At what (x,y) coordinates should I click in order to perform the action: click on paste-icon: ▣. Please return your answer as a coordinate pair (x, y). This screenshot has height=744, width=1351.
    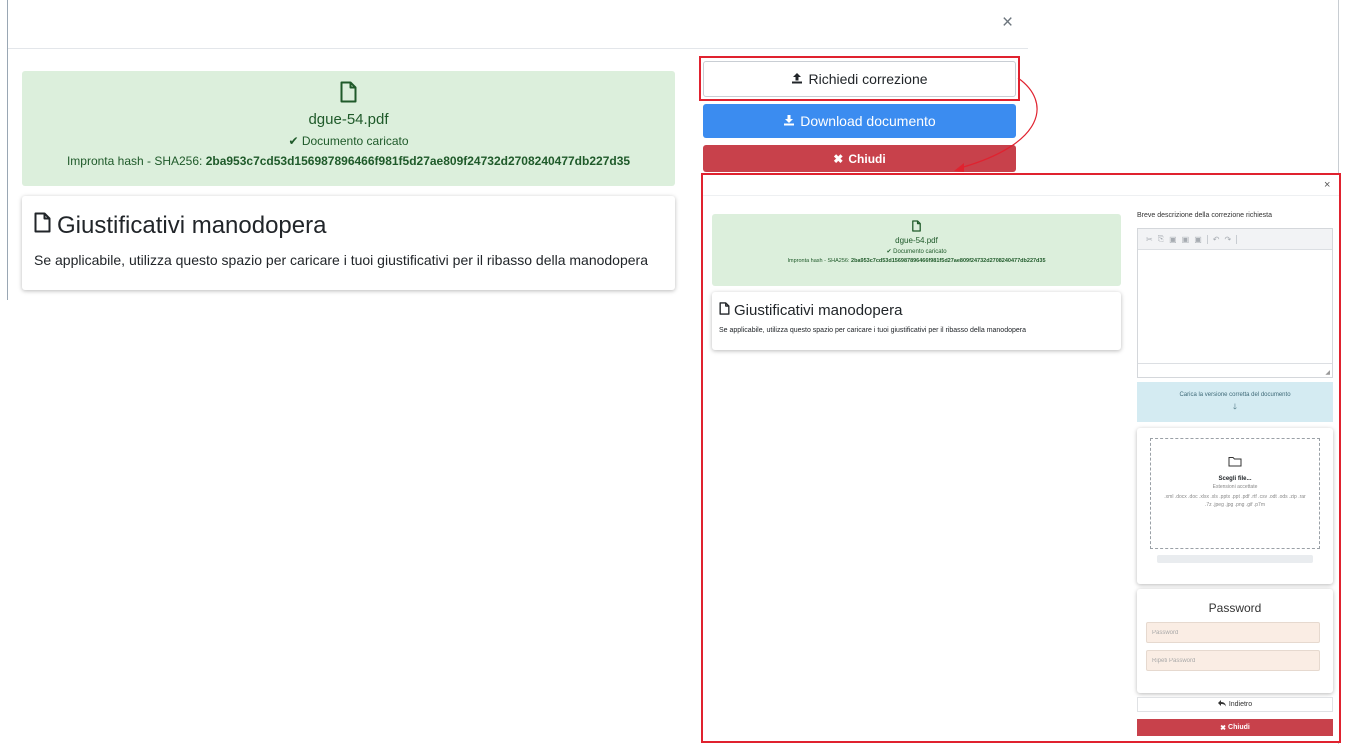
    Looking at the image, I should click on (1173, 239).